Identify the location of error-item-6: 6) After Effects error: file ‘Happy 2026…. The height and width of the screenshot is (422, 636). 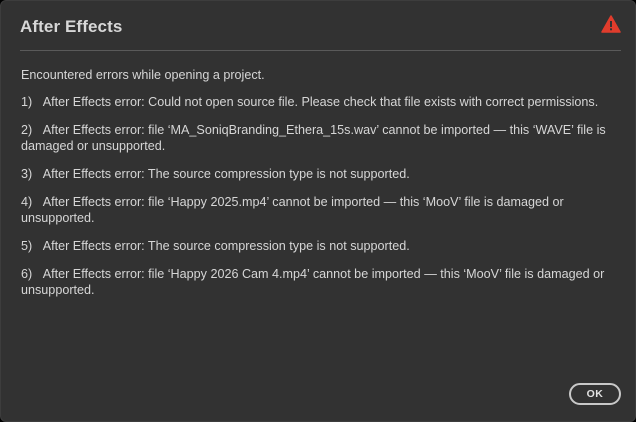
(313, 282).